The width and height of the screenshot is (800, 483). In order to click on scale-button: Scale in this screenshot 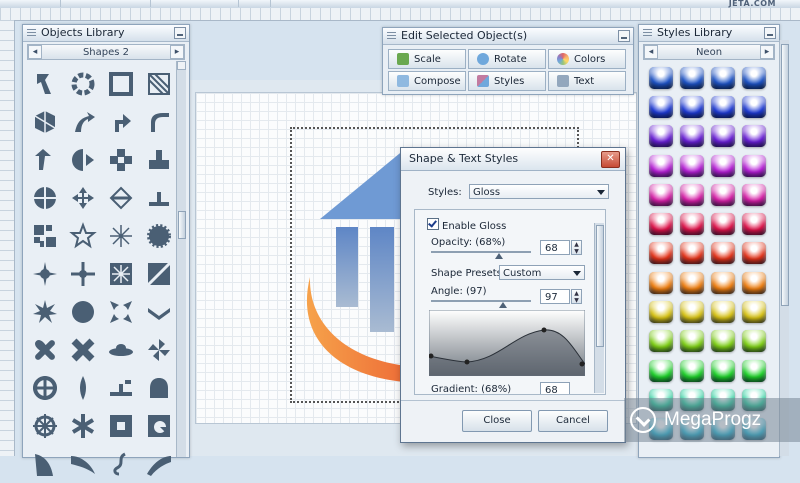, I will do `click(427, 59)`.